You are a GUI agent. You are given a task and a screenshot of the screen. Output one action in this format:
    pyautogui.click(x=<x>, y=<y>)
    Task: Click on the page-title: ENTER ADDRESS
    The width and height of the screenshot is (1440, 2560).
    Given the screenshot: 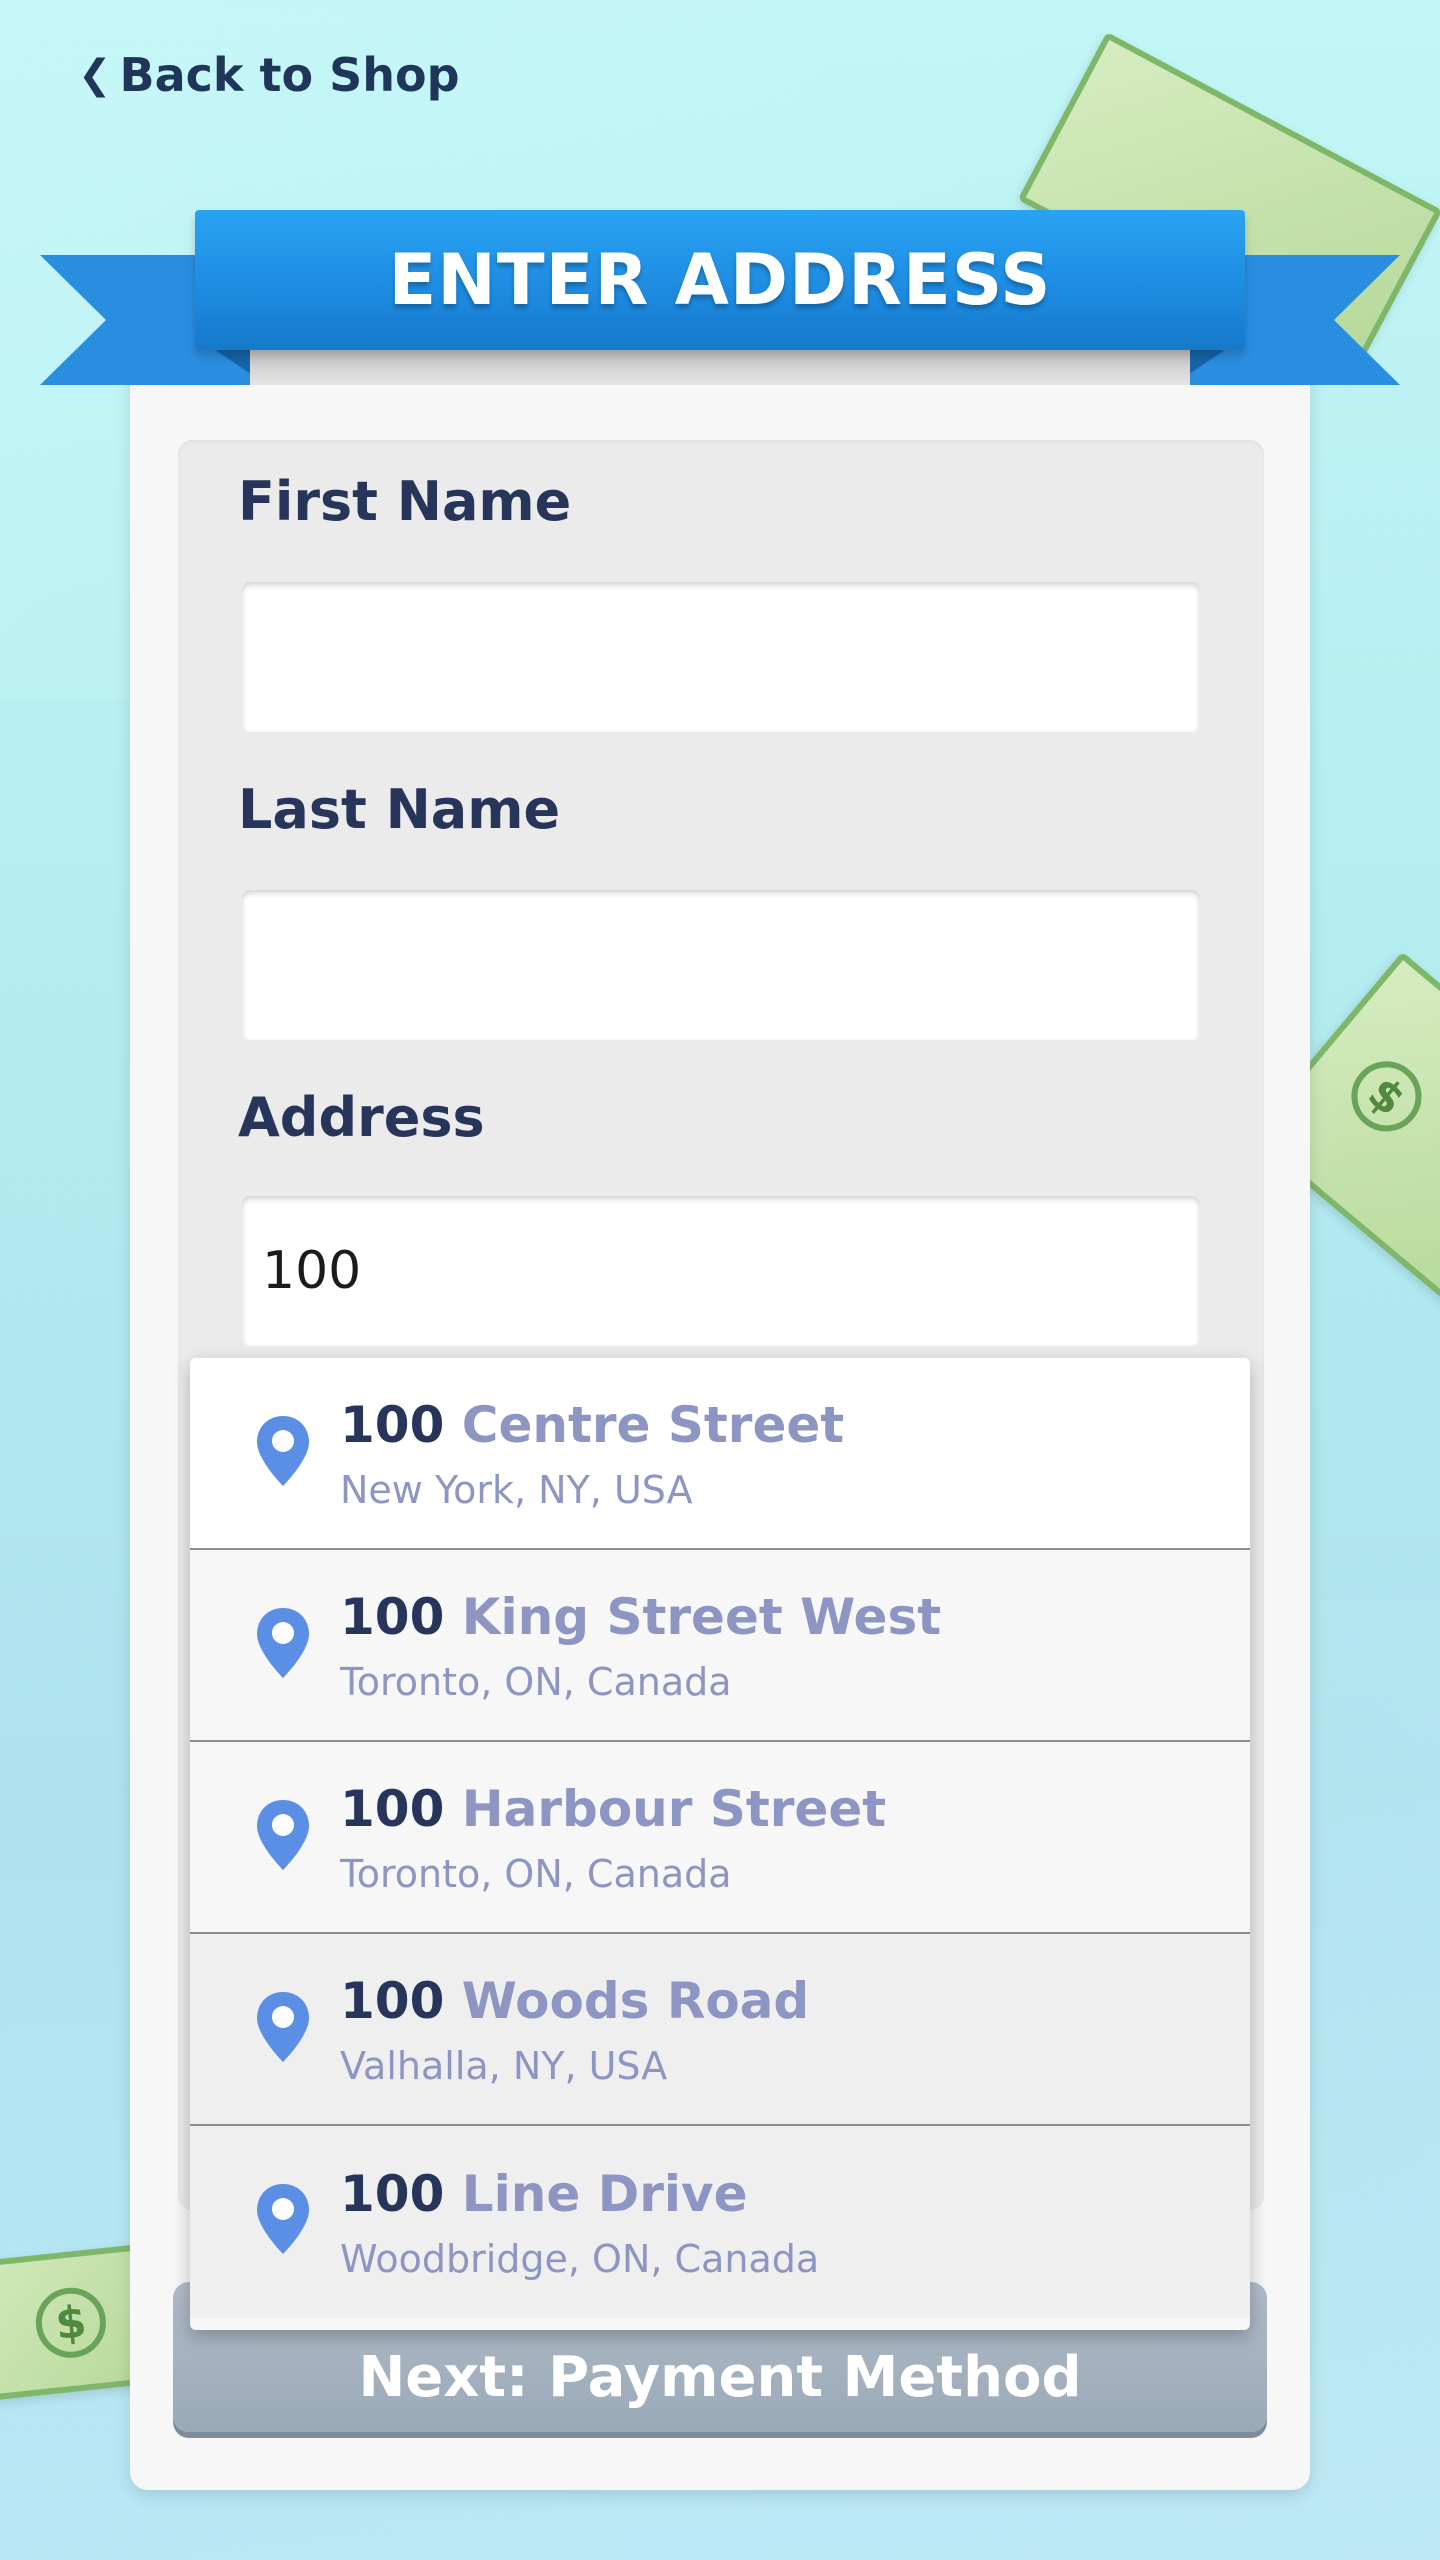 What is the action you would take?
    pyautogui.click(x=720, y=280)
    